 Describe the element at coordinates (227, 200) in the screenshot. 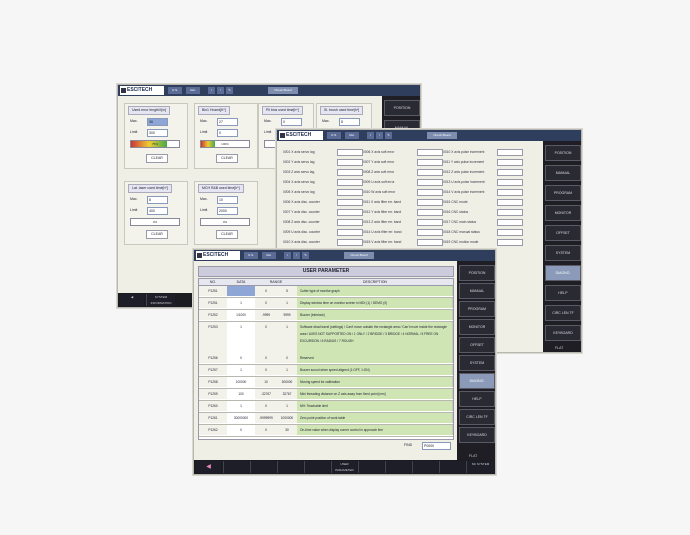

I see `max-field: 10` at that location.